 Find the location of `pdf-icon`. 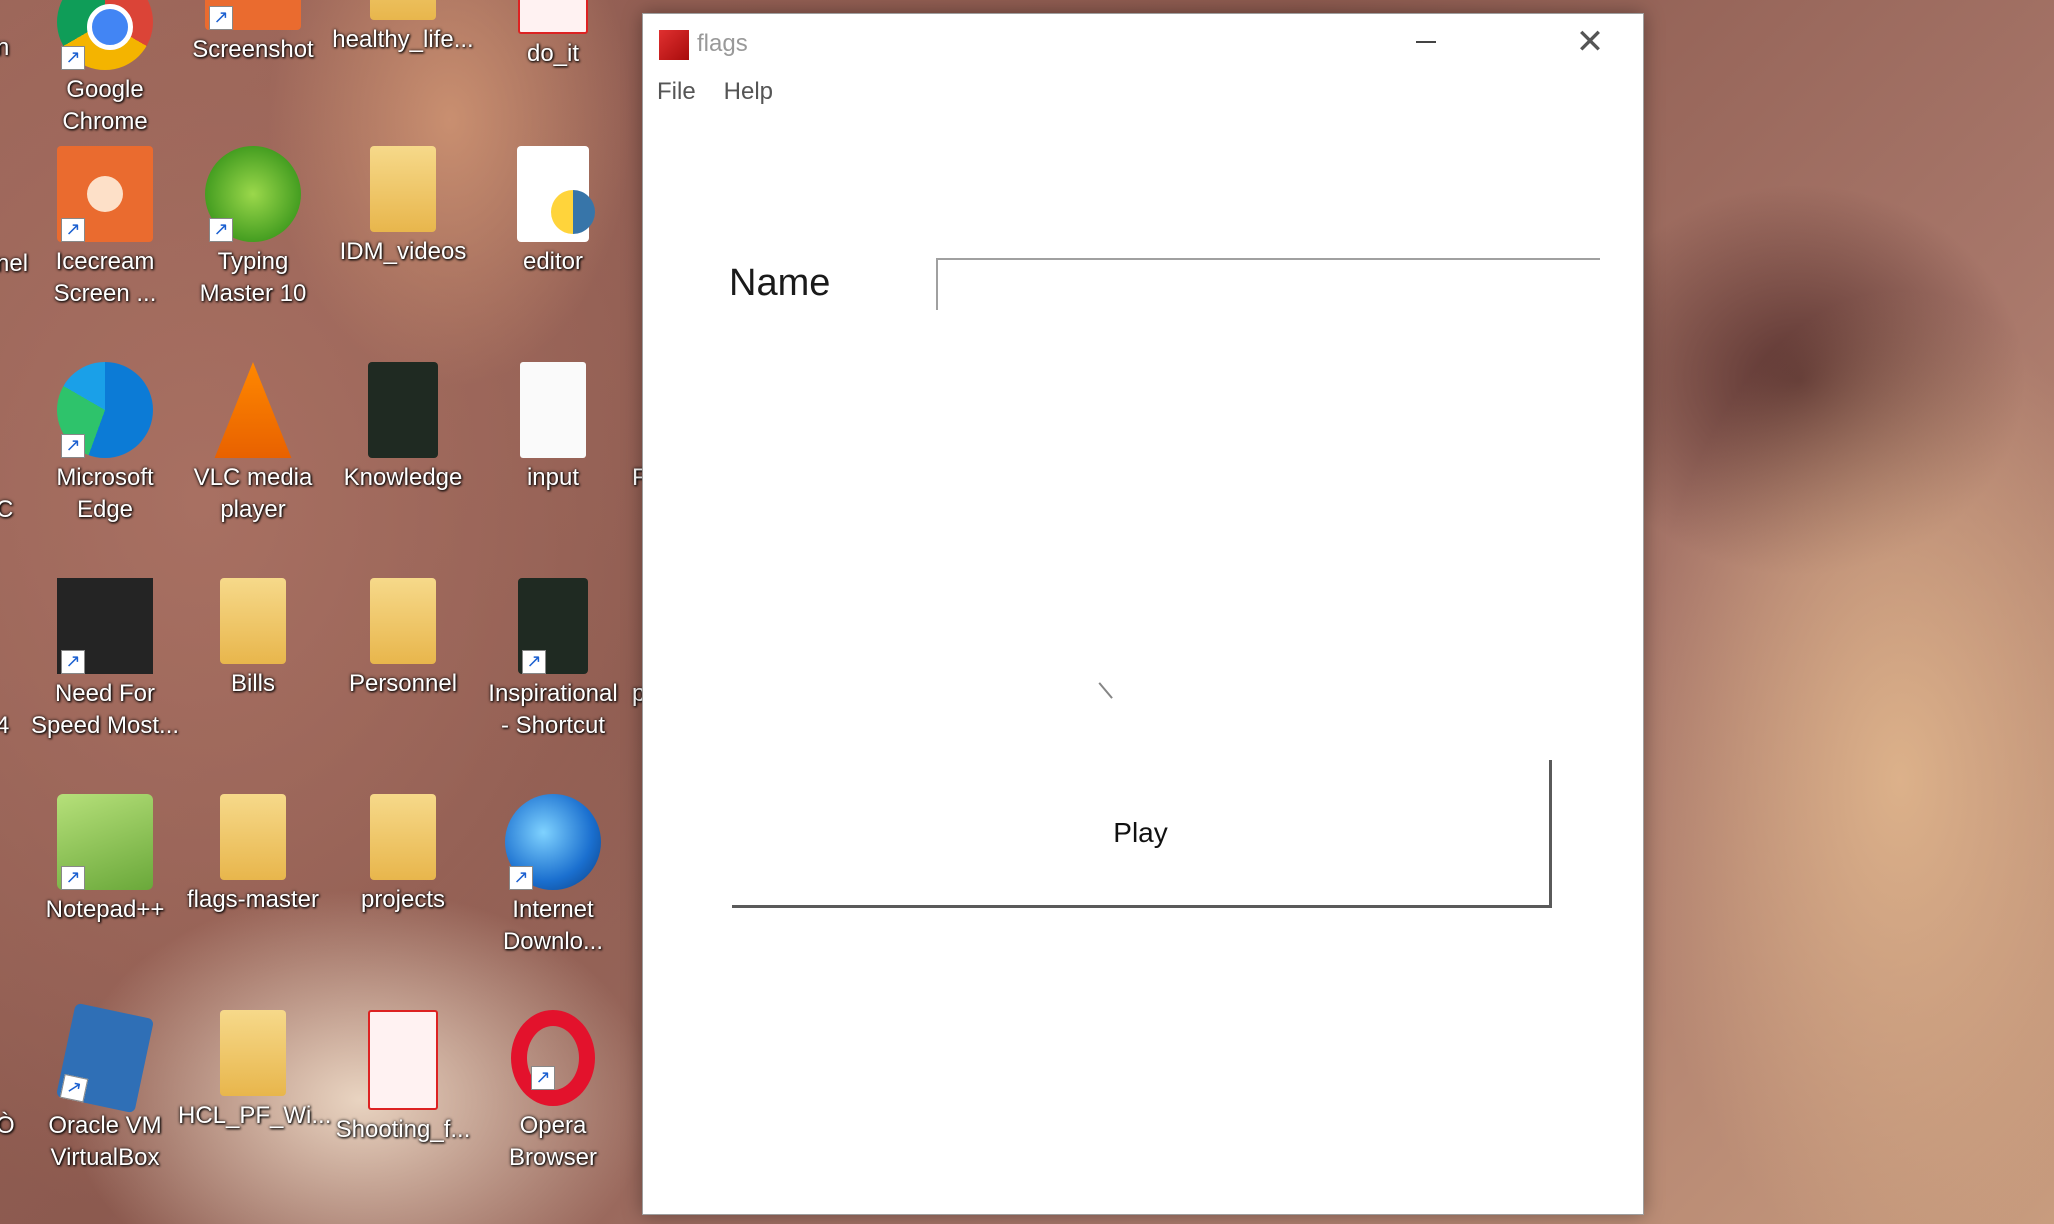

pdf-icon is located at coordinates (553, 17).